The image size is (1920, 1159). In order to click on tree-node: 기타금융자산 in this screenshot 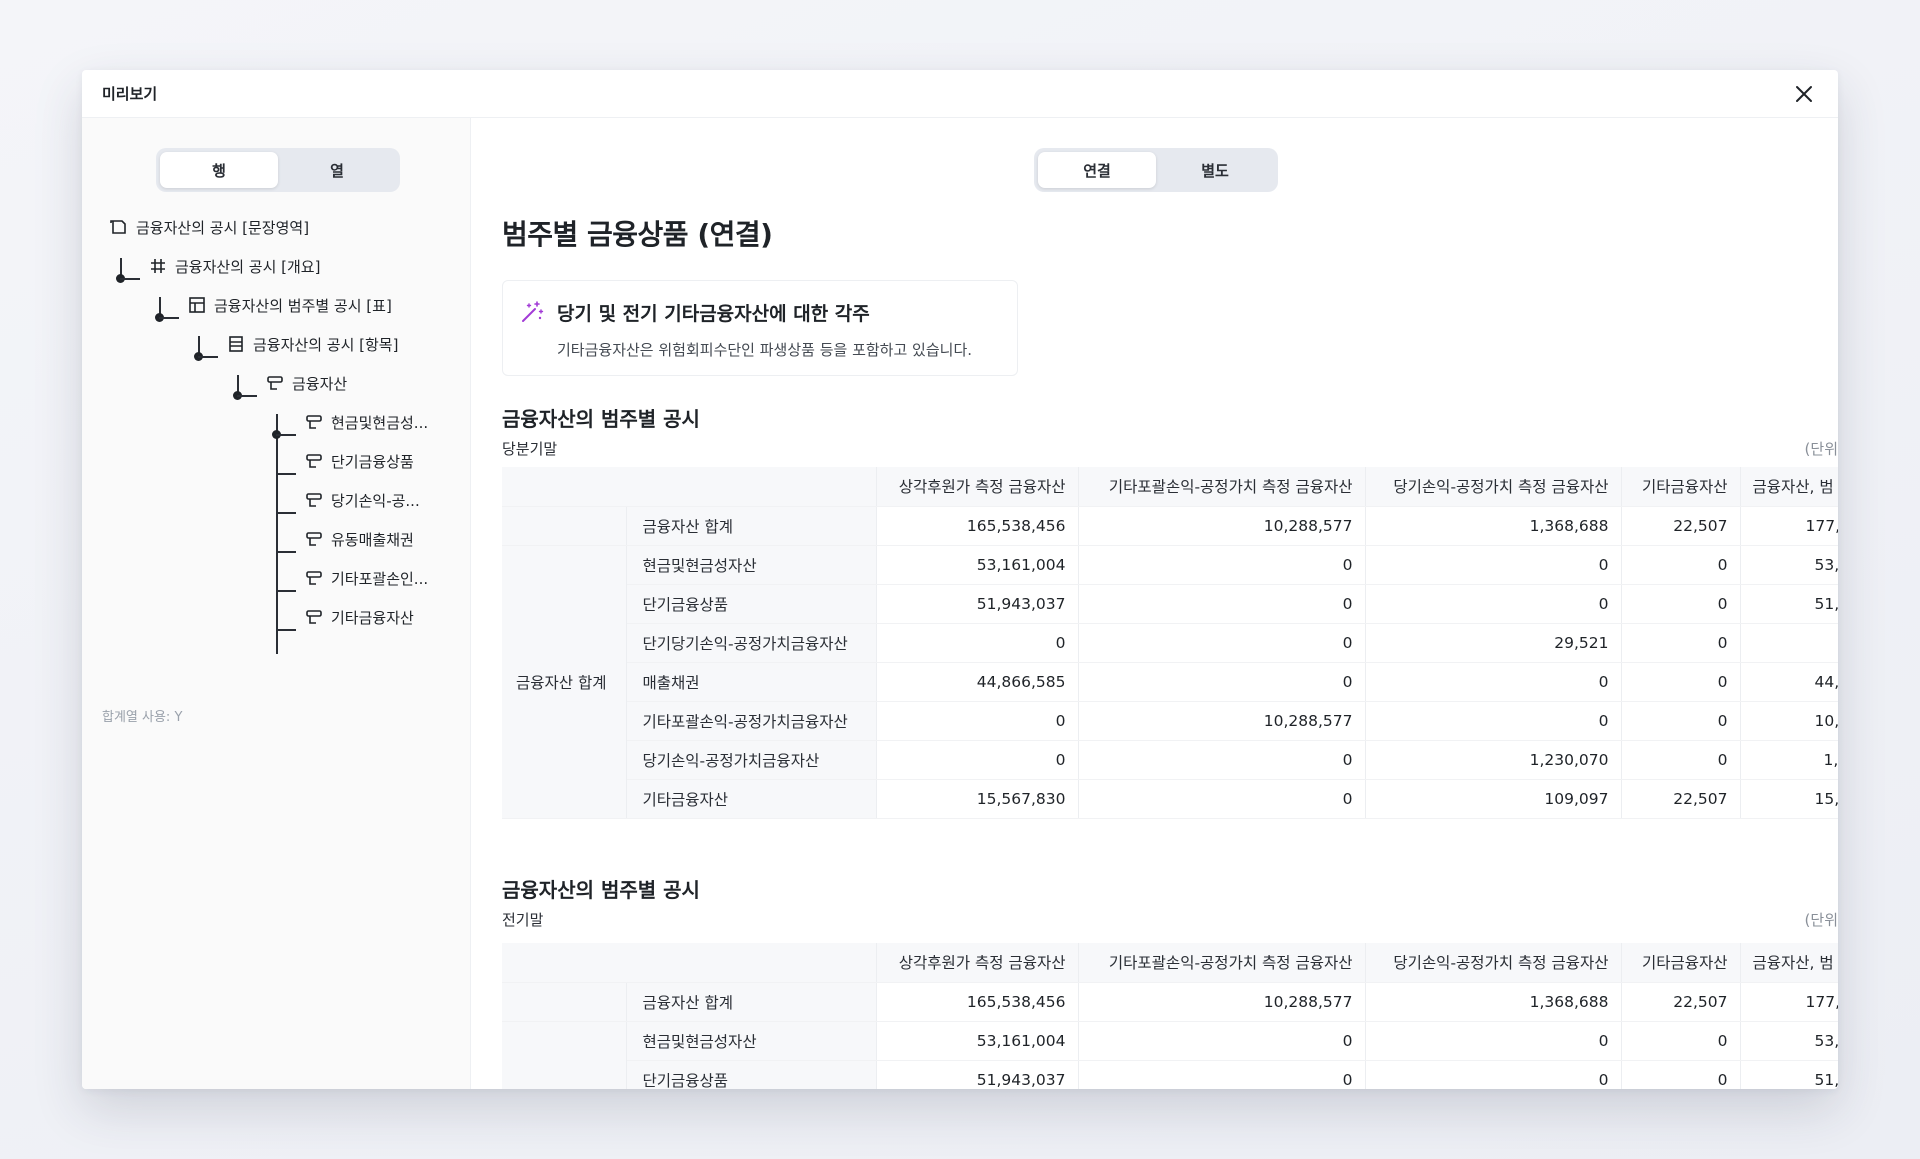, I will do `click(359, 617)`.